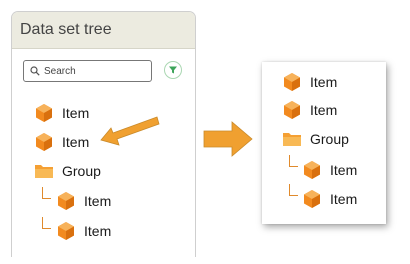  I want to click on filter-button, so click(173, 70).